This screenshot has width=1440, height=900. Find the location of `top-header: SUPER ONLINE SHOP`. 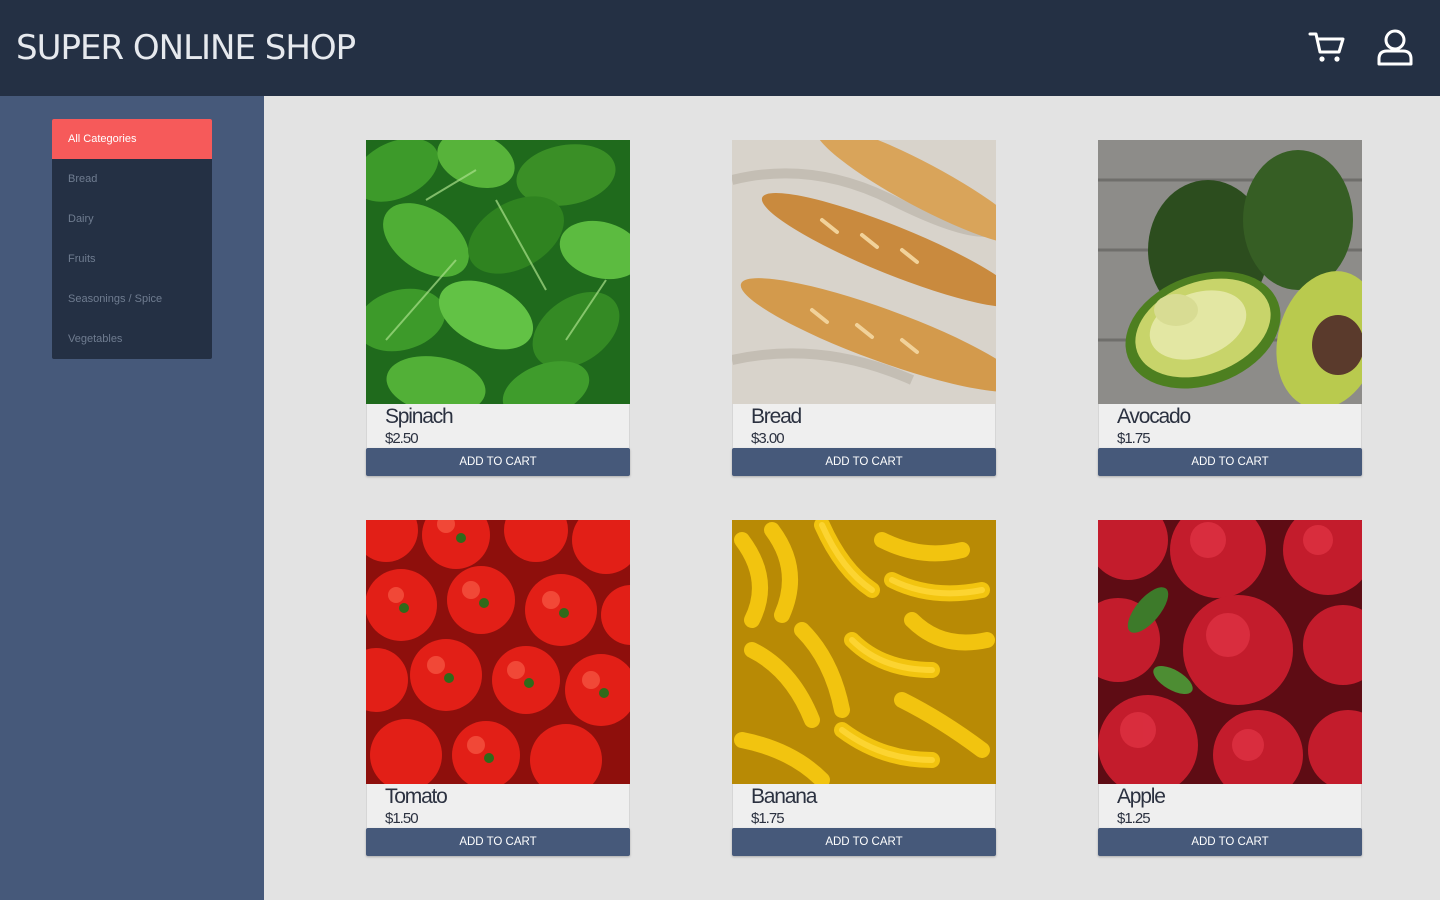

top-header: SUPER ONLINE SHOP is located at coordinates (720, 48).